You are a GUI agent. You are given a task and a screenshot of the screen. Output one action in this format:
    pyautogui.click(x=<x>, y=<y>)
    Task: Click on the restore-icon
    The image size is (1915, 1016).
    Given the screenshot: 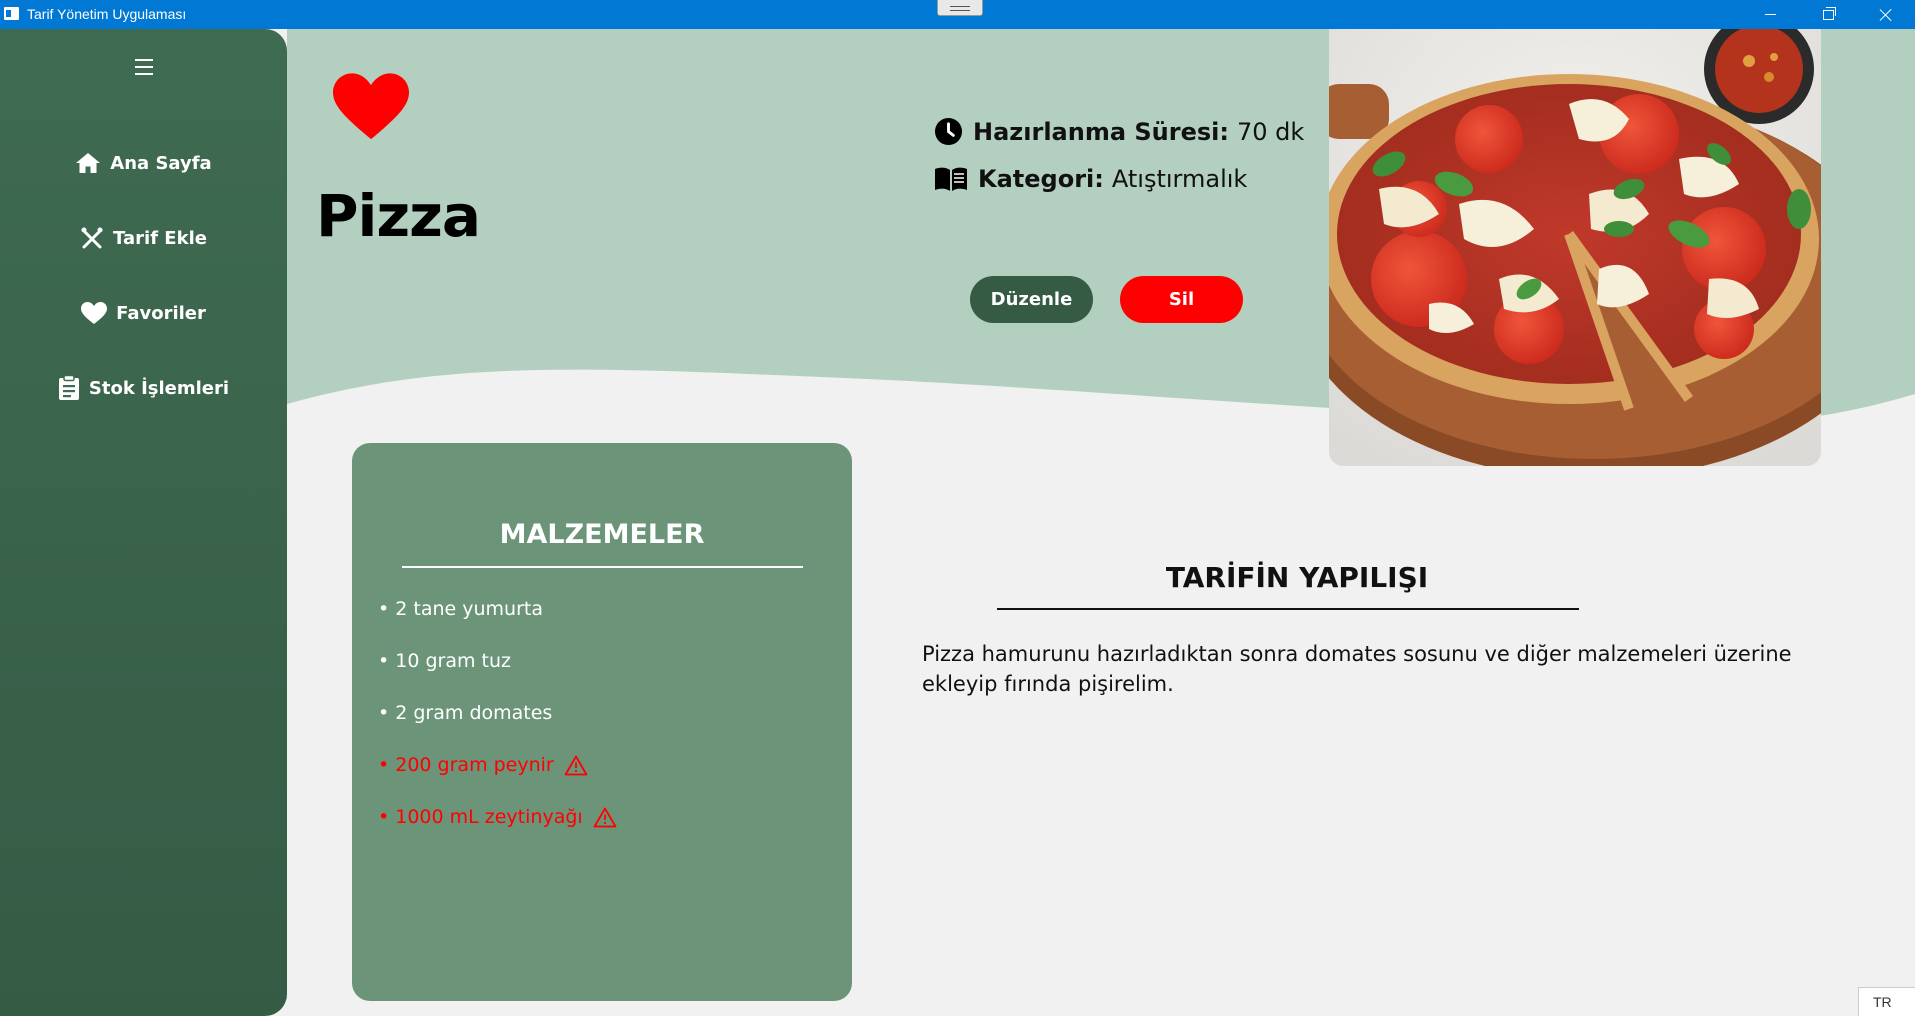 What is the action you would take?
    pyautogui.click(x=1829, y=13)
    